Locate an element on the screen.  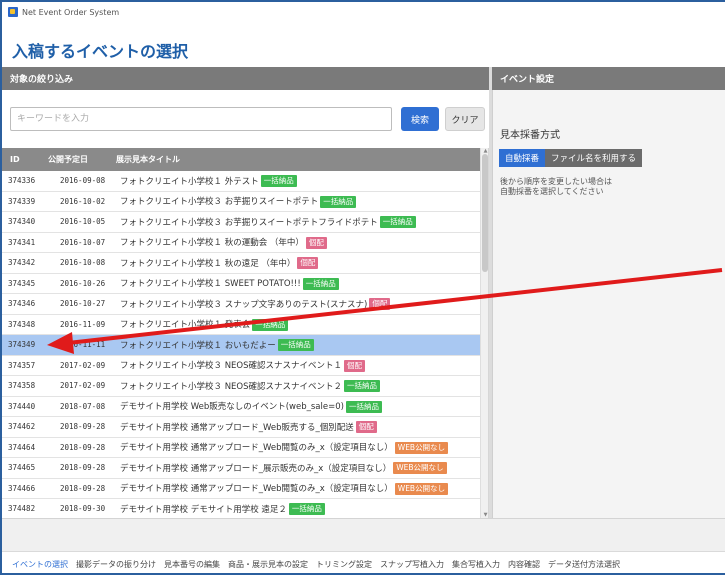
cell-date: 2016-09-08 is located at coordinates (83, 181).